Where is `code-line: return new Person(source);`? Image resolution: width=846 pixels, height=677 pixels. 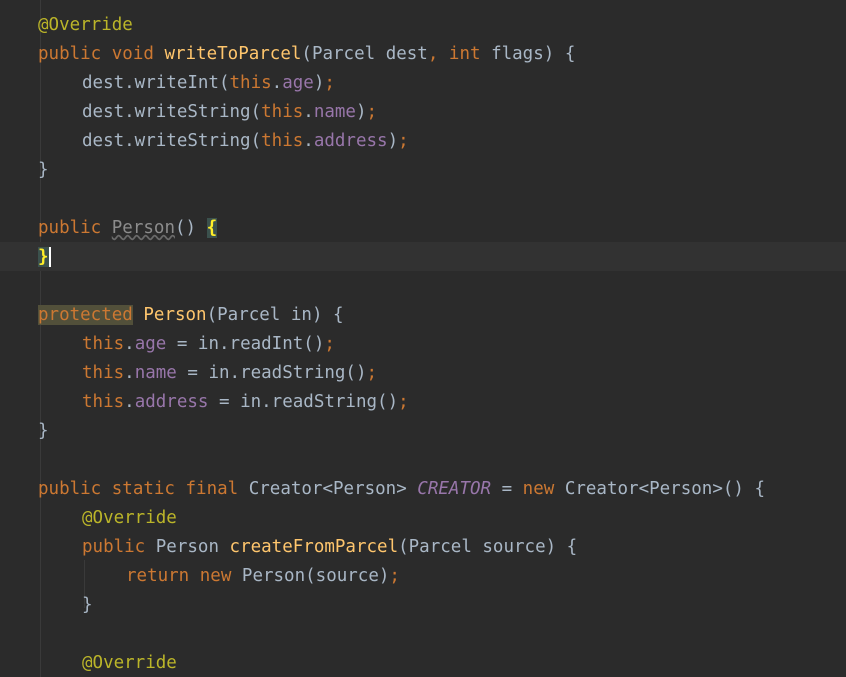 code-line: return new Person(source); is located at coordinates (263, 576).